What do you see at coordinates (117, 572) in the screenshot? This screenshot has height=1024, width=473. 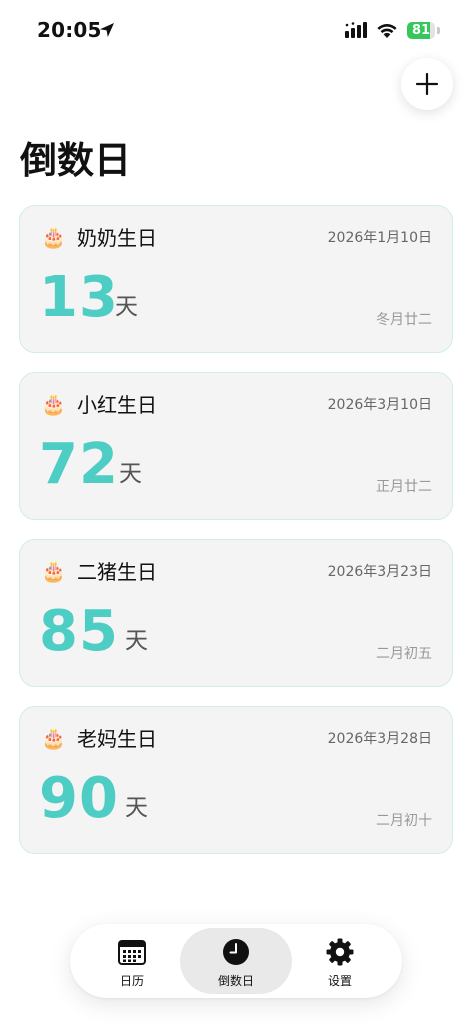 I see `event-name: 二猪生日` at bounding box center [117, 572].